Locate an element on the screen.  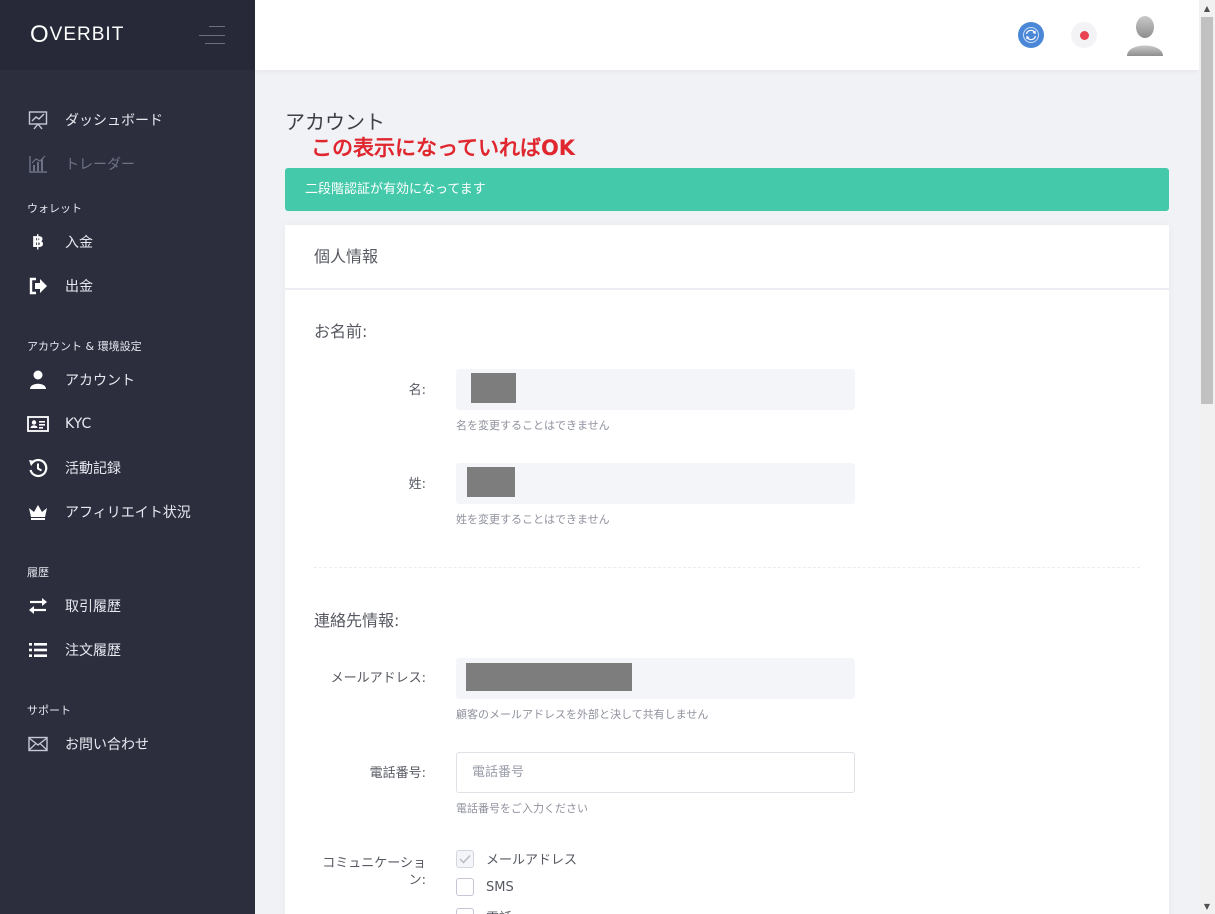
logo-text: VERBIT is located at coordinates (87, 34).